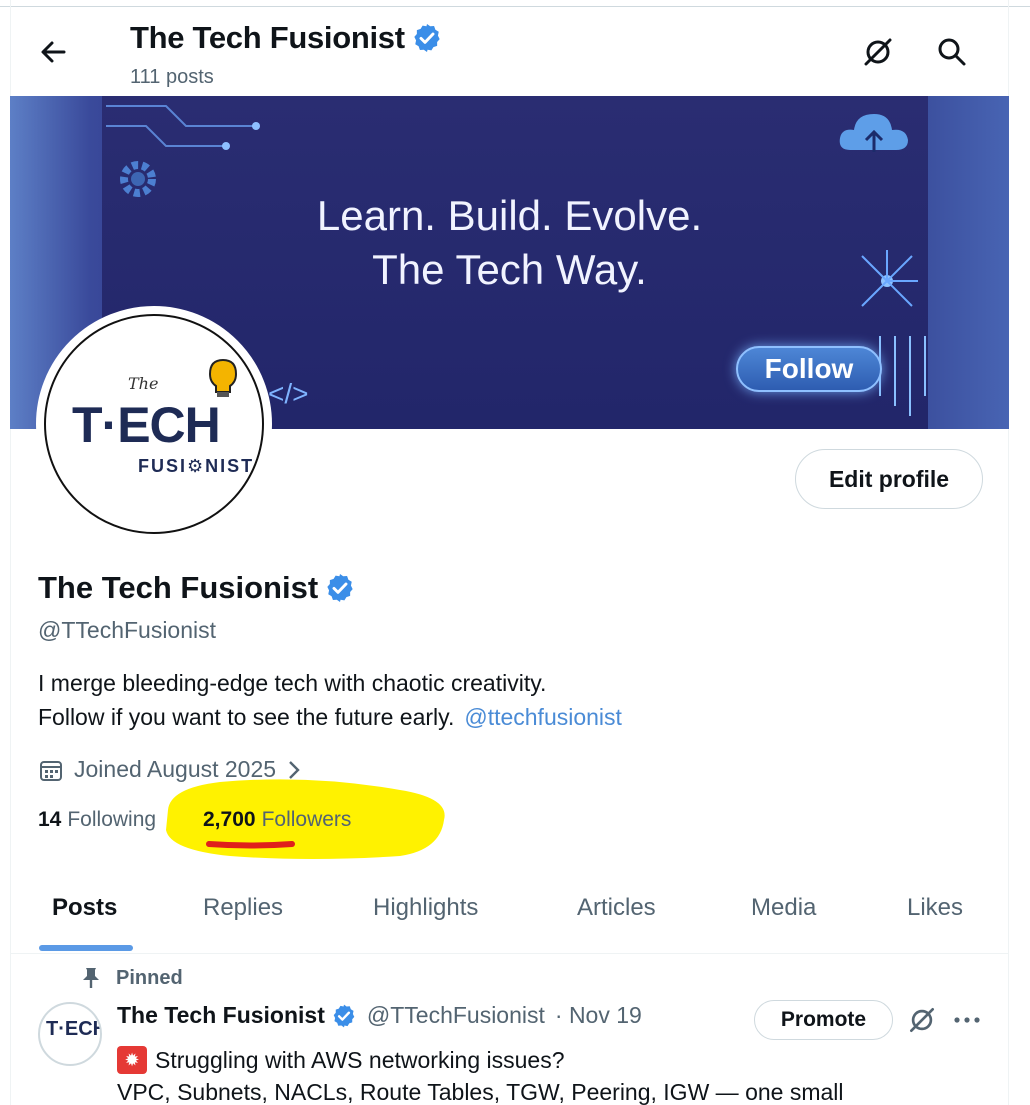 The image size is (1030, 1105). Describe the element at coordinates (91, 978) in the screenshot. I see `pin-icon` at that location.